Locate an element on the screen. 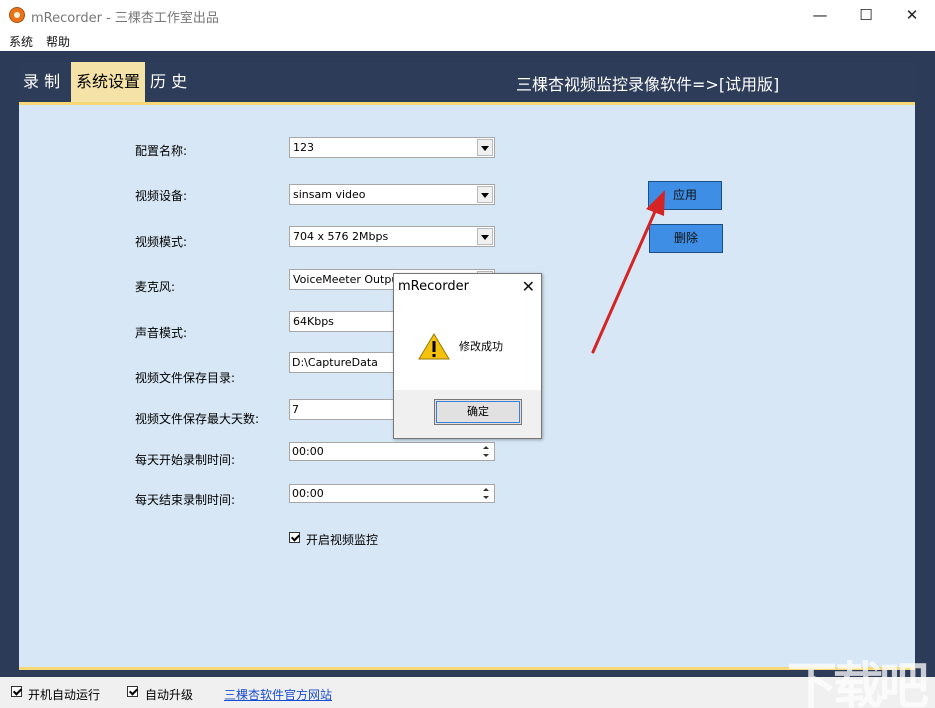 This screenshot has width=935, height=708. window-title: mRecorder - 三棵杏工作室出品 is located at coordinates (125, 16).